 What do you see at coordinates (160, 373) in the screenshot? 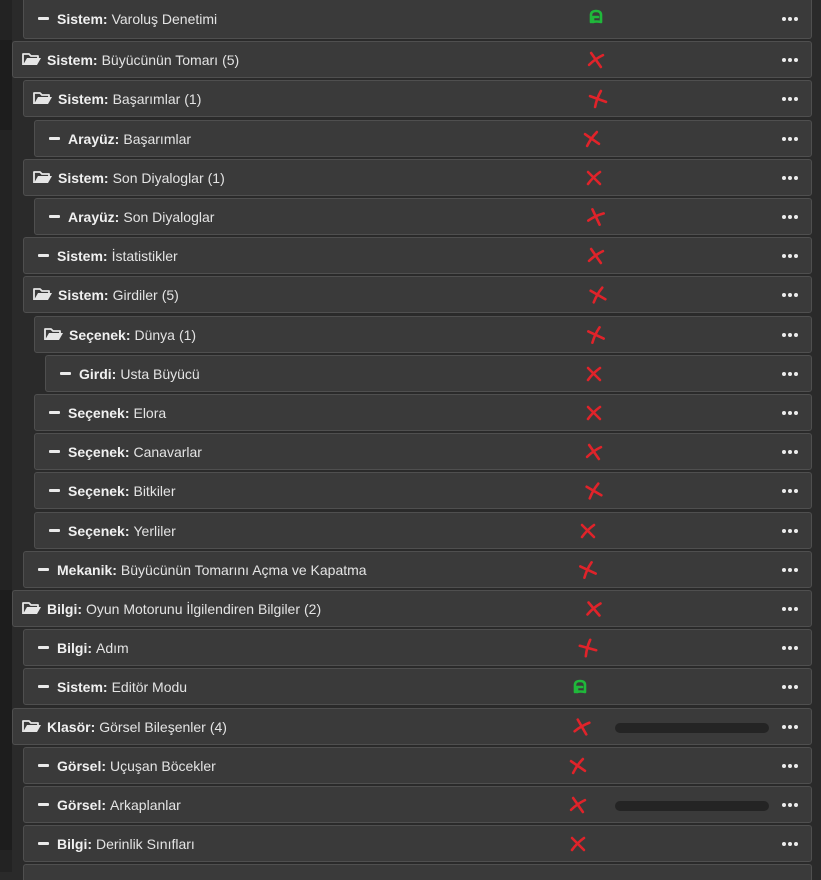
I see `row-name: Usta Büyücü` at bounding box center [160, 373].